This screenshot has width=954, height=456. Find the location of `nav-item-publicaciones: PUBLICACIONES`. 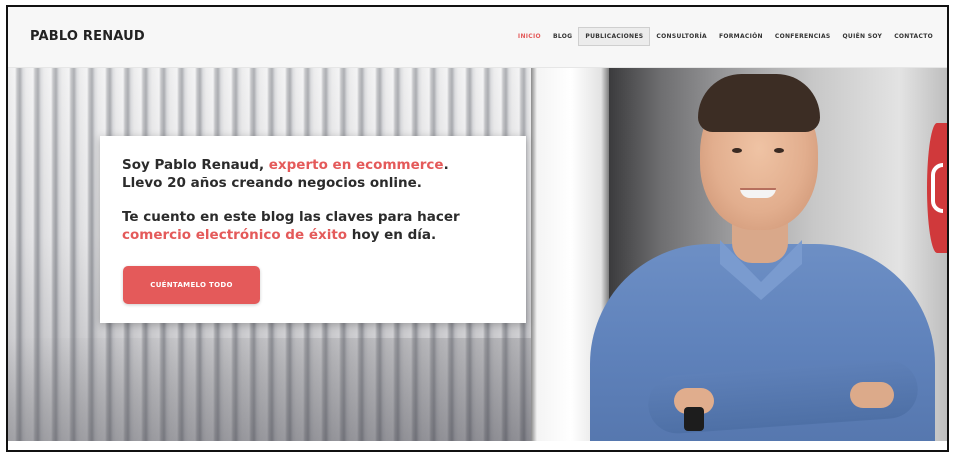

nav-item-publicaciones: PUBLICACIONES is located at coordinates (614, 36).